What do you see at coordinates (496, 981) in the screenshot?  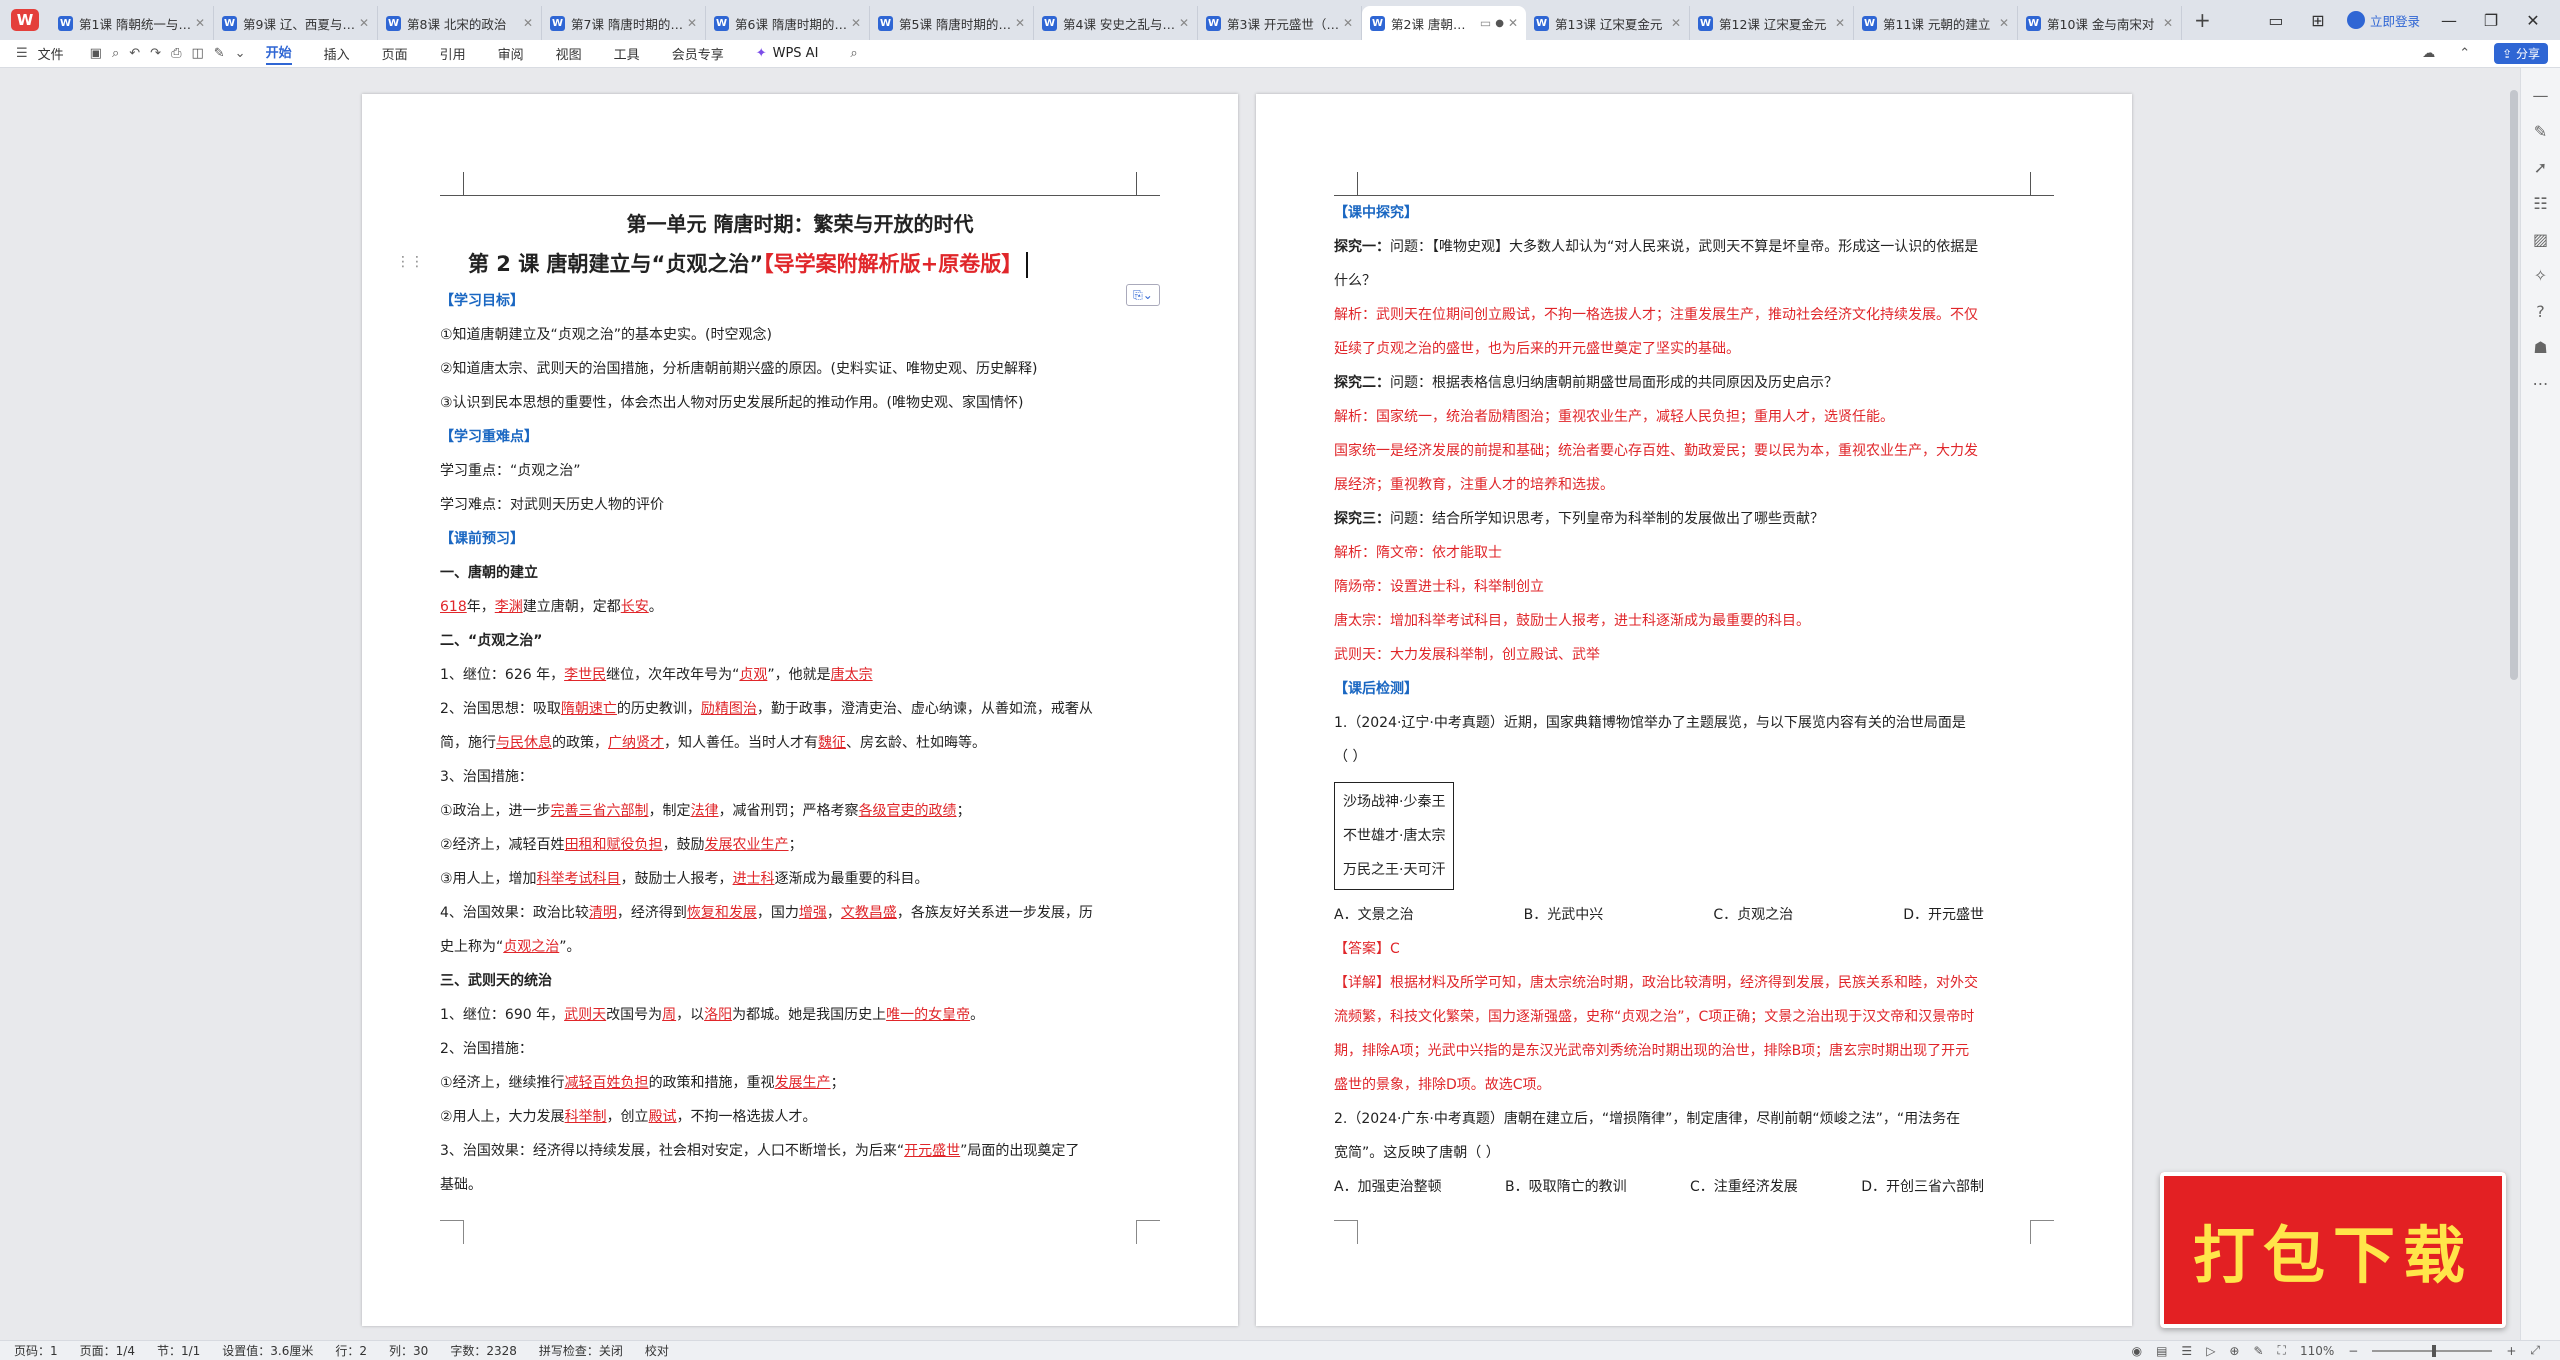 I see `subheading: 三、武则天的统治` at bounding box center [496, 981].